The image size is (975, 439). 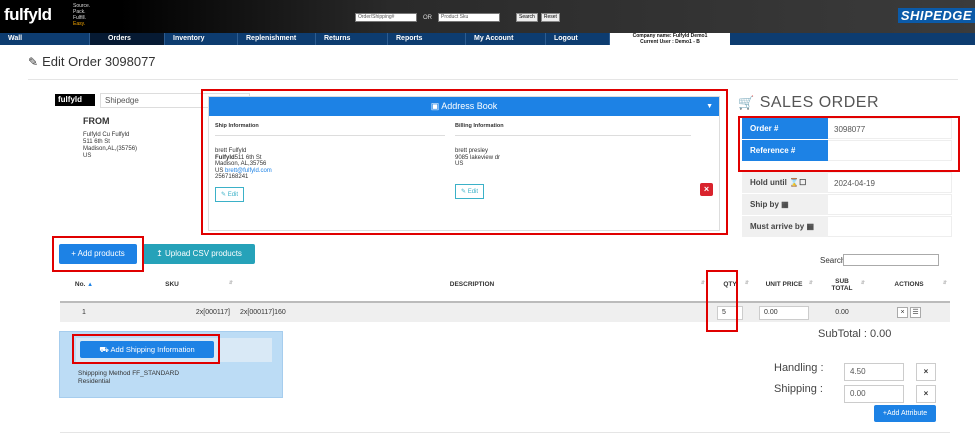 I want to click on handling-label: Handling :, so click(x=799, y=368).